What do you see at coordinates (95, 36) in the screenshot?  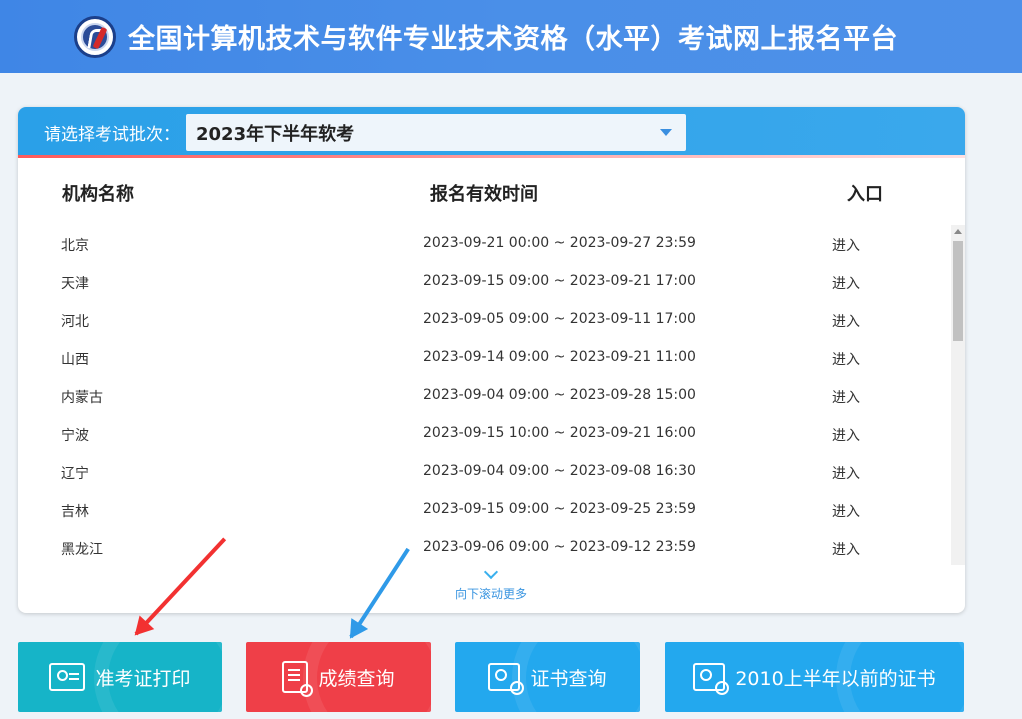 I see `exam-logo-icon` at bounding box center [95, 36].